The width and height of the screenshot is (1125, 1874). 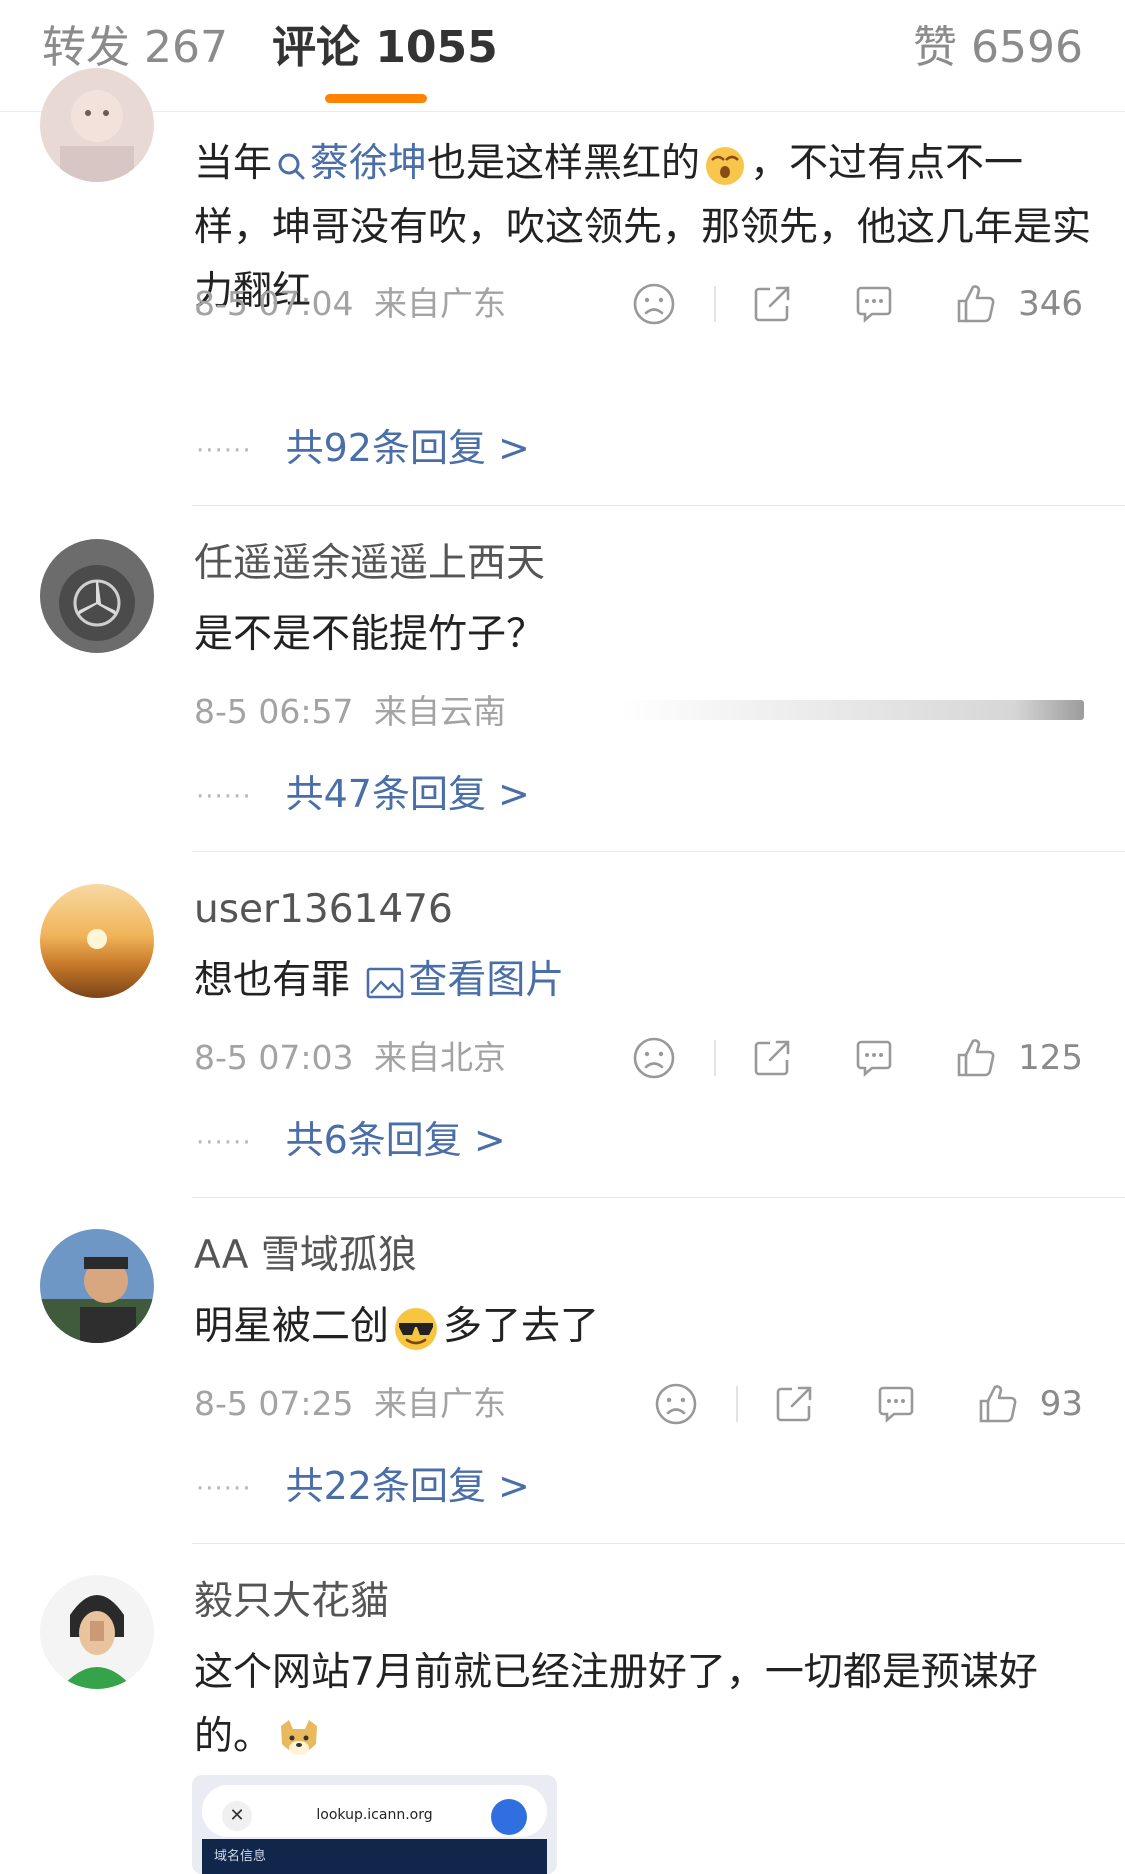 What do you see at coordinates (644, 981) in the screenshot?
I see `comment-text: 想也有罪 查看图片` at bounding box center [644, 981].